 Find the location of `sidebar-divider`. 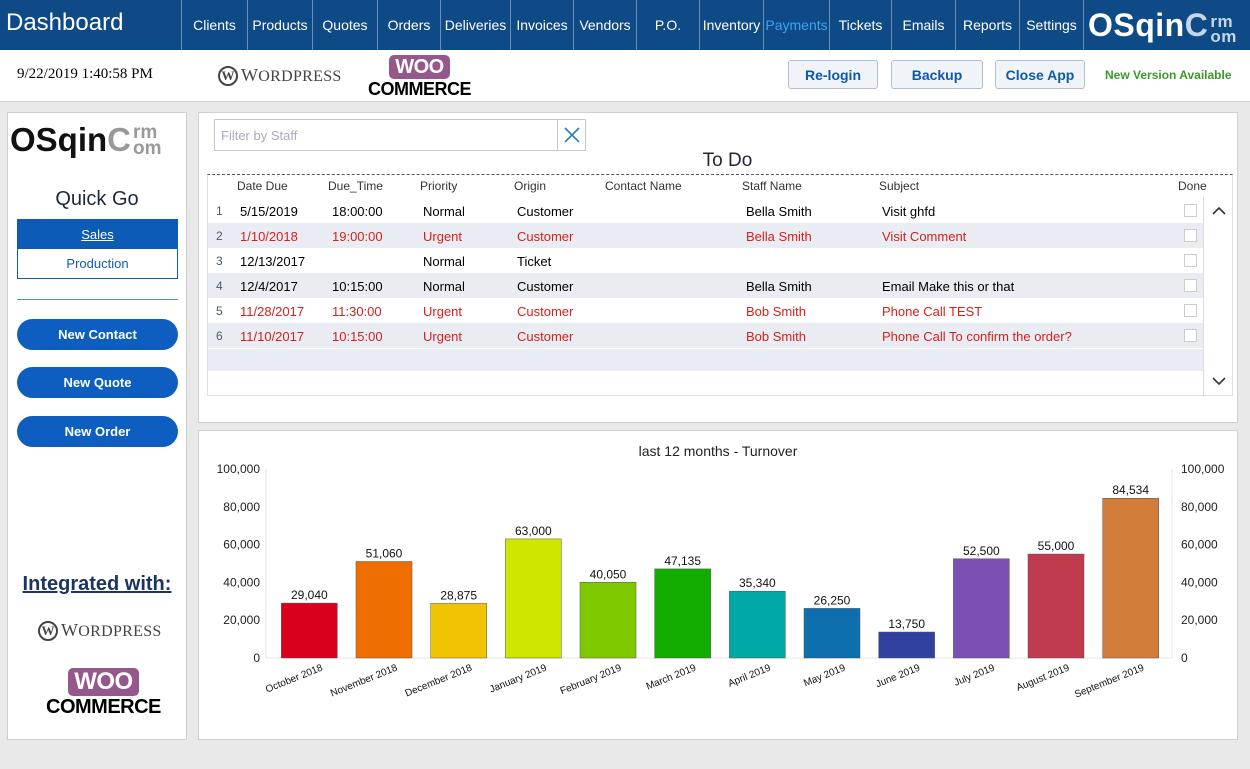

sidebar-divider is located at coordinates (97, 299).